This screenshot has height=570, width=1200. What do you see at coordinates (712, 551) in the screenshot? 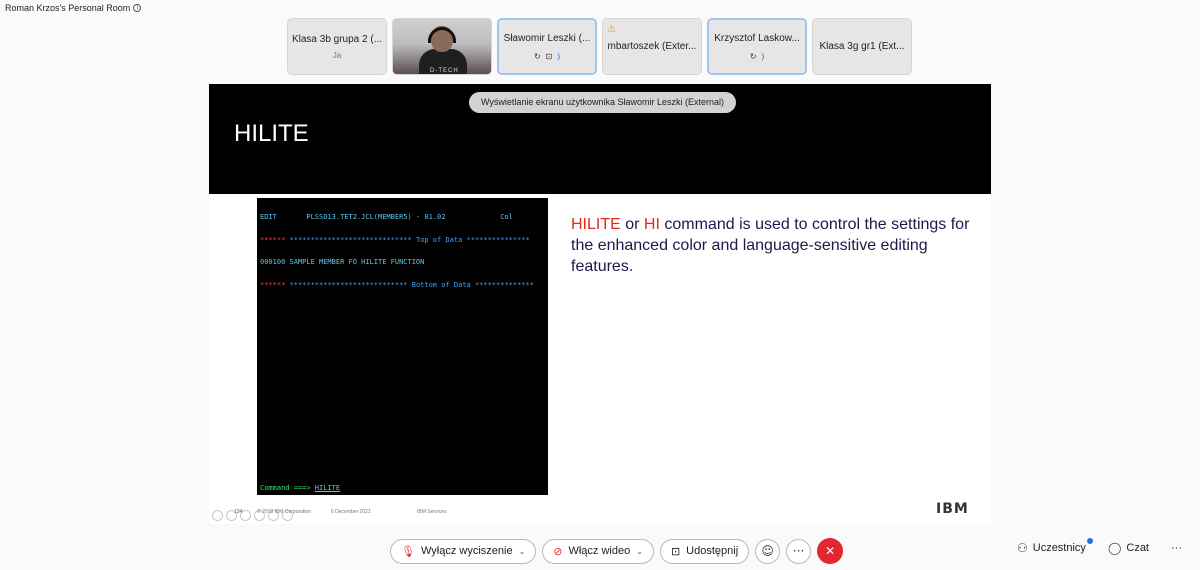
I see `share-label: Udostępnij` at bounding box center [712, 551].